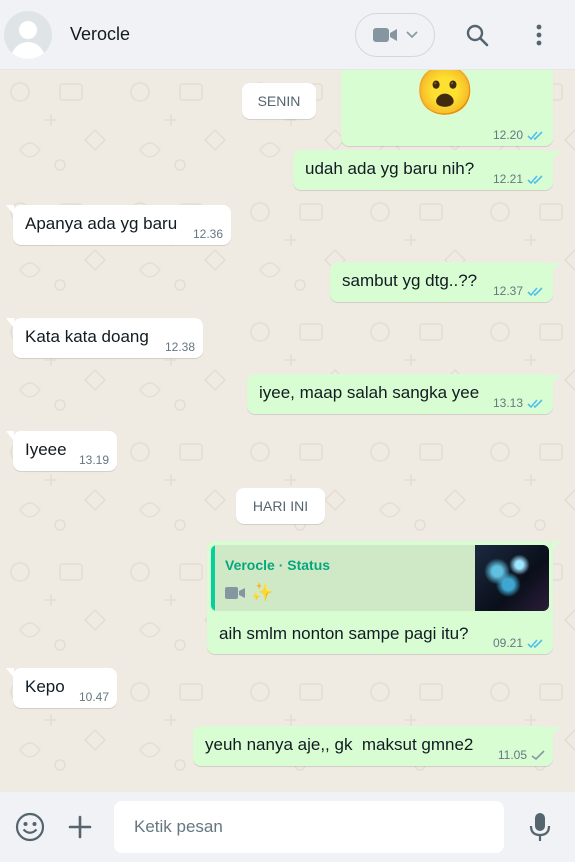 This screenshot has width=575, height=862. I want to click on contact-name: Verocle, so click(212, 34).